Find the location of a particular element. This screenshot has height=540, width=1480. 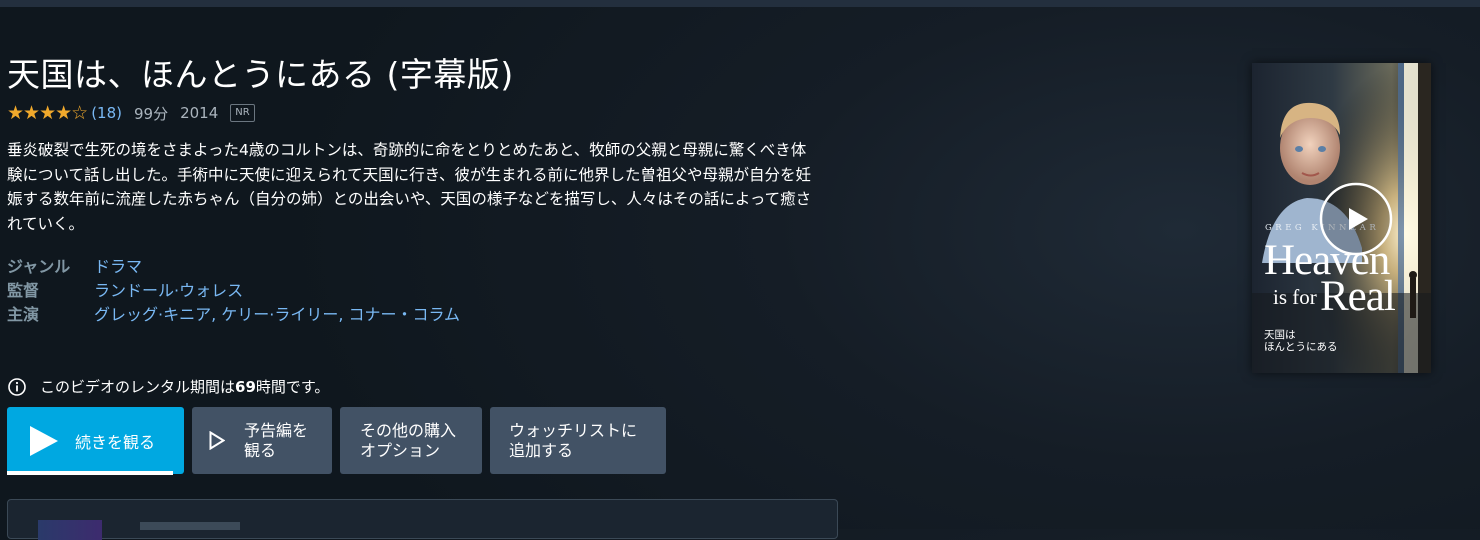

continue-watching-button: 続きを観る is located at coordinates (95, 441).